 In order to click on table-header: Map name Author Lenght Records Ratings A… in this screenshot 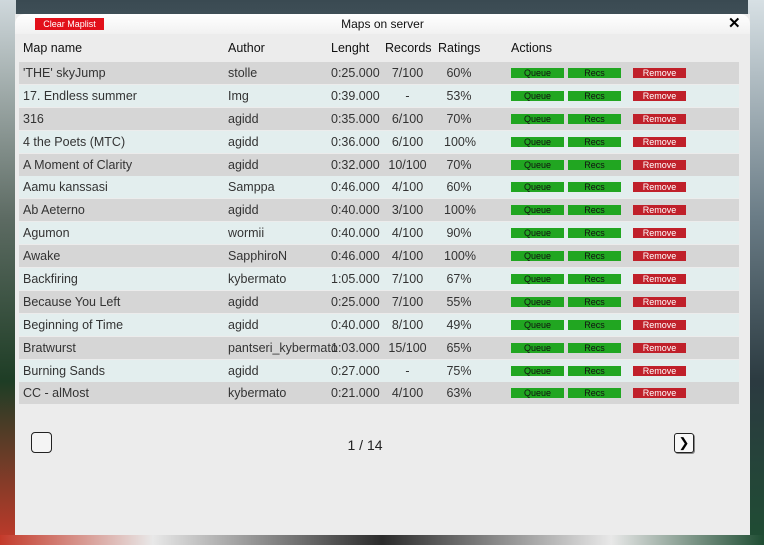, I will do `click(382, 49)`.